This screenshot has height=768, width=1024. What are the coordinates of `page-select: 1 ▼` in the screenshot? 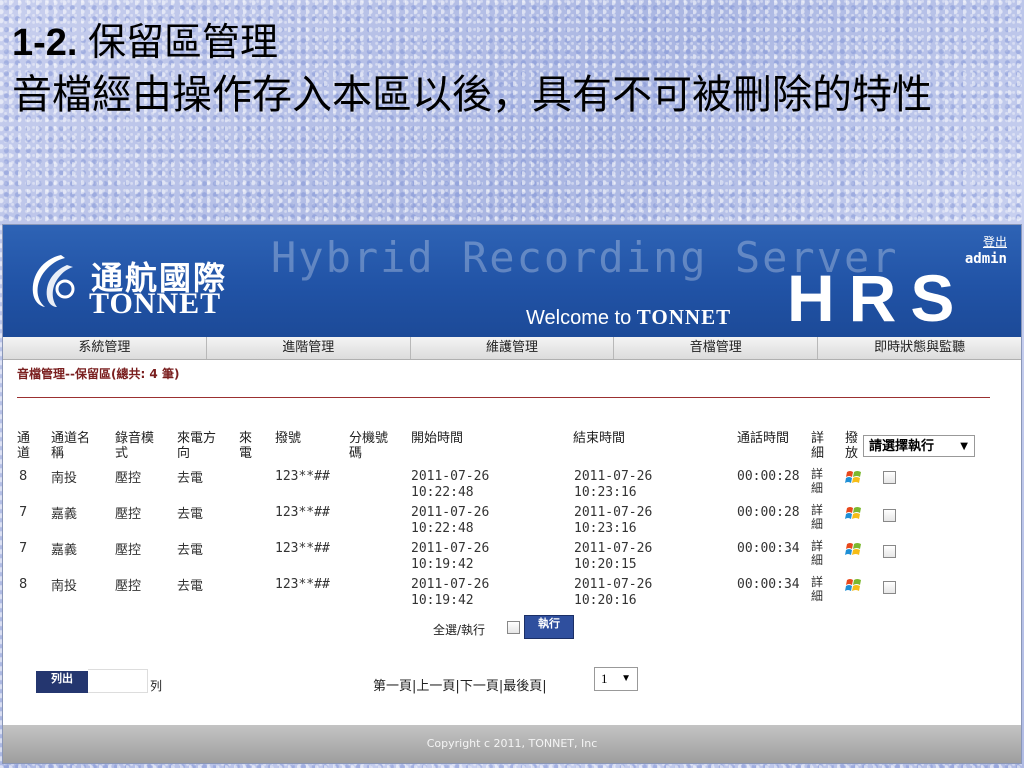 It's located at (616, 679).